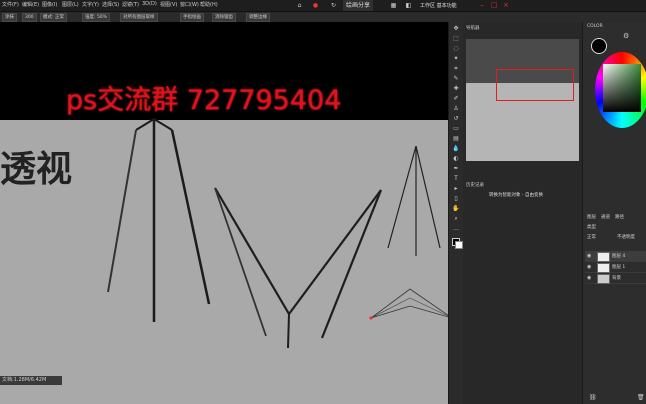  I want to click on brush-size: 300, so click(29, 17).